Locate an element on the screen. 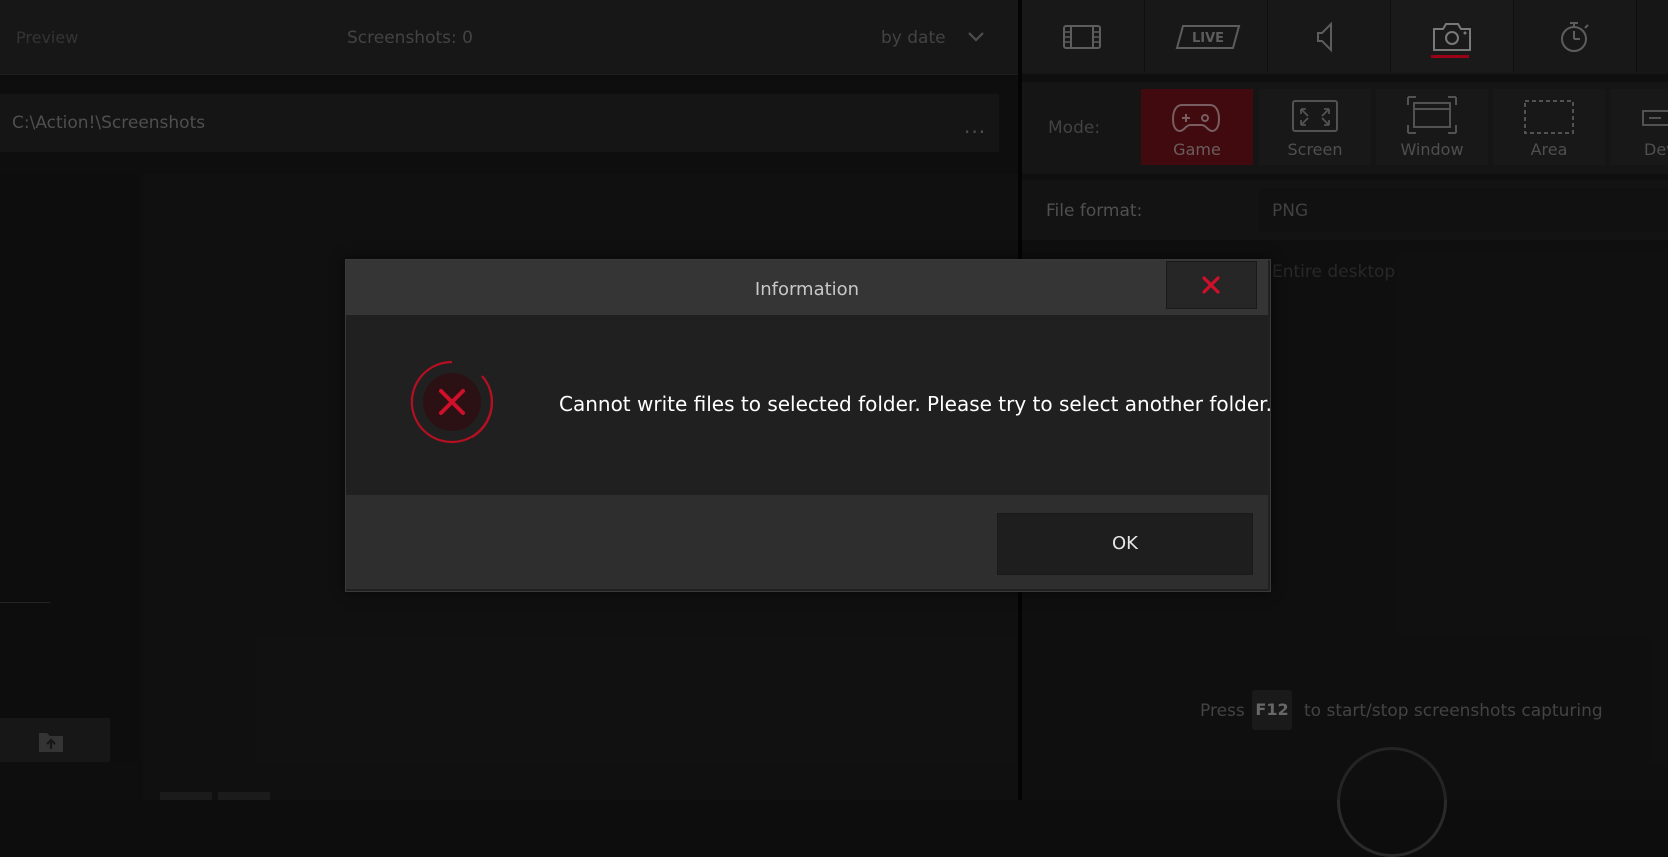  dialog-close-button is located at coordinates (1211, 285).